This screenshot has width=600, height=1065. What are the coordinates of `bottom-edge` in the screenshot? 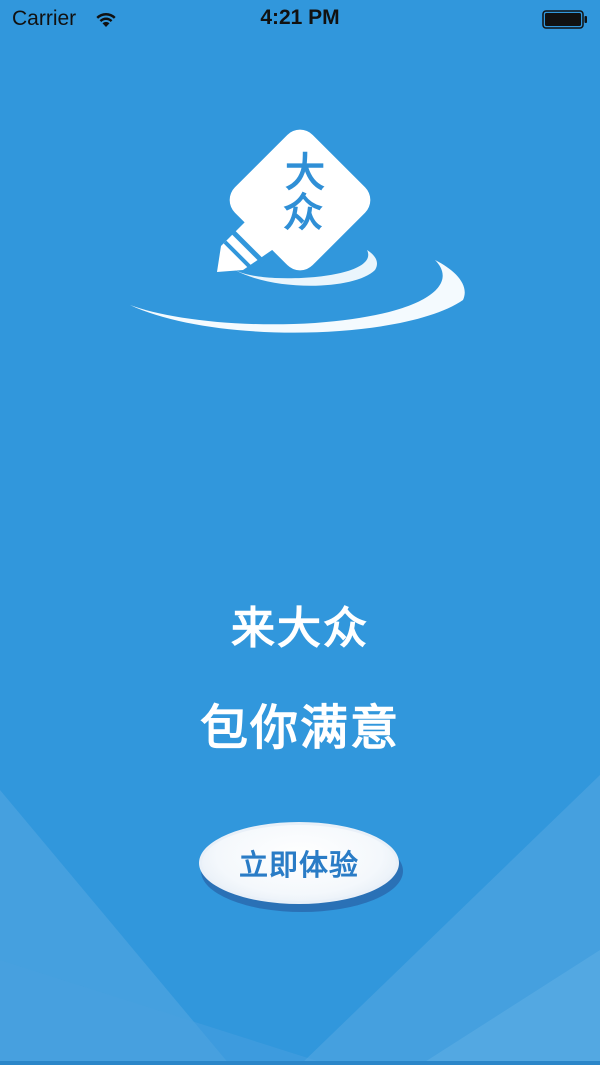 It's located at (300, 1063).